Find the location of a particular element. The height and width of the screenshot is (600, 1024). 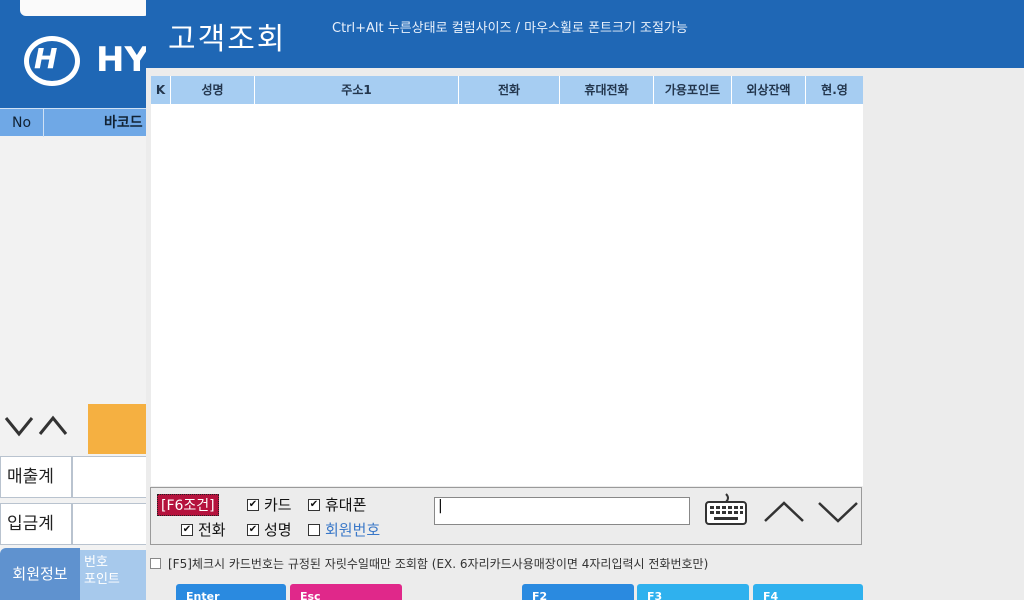

column-no: No is located at coordinates (22, 123).